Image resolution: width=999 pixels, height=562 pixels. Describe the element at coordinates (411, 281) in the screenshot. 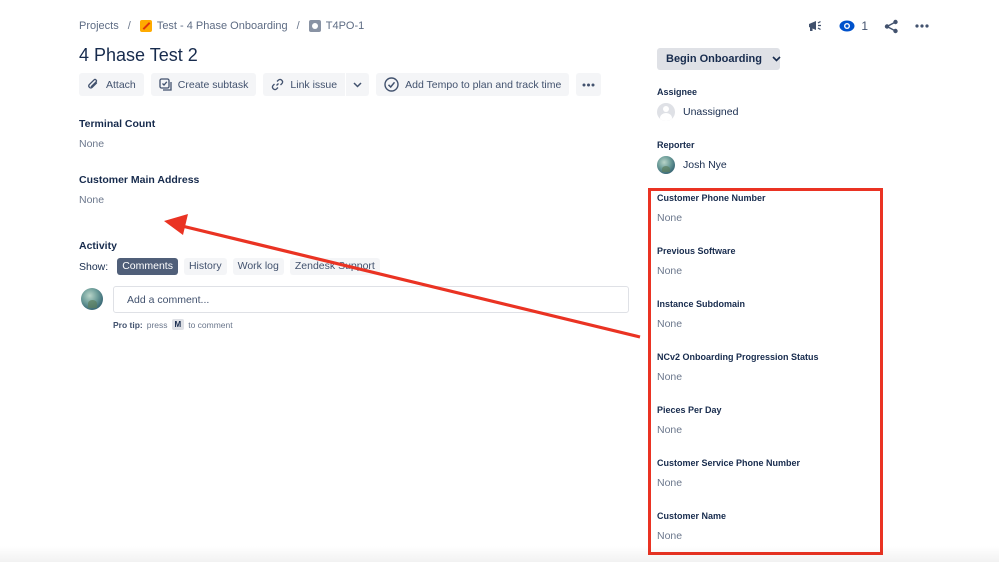

I see `annotation-arrow-line` at that location.